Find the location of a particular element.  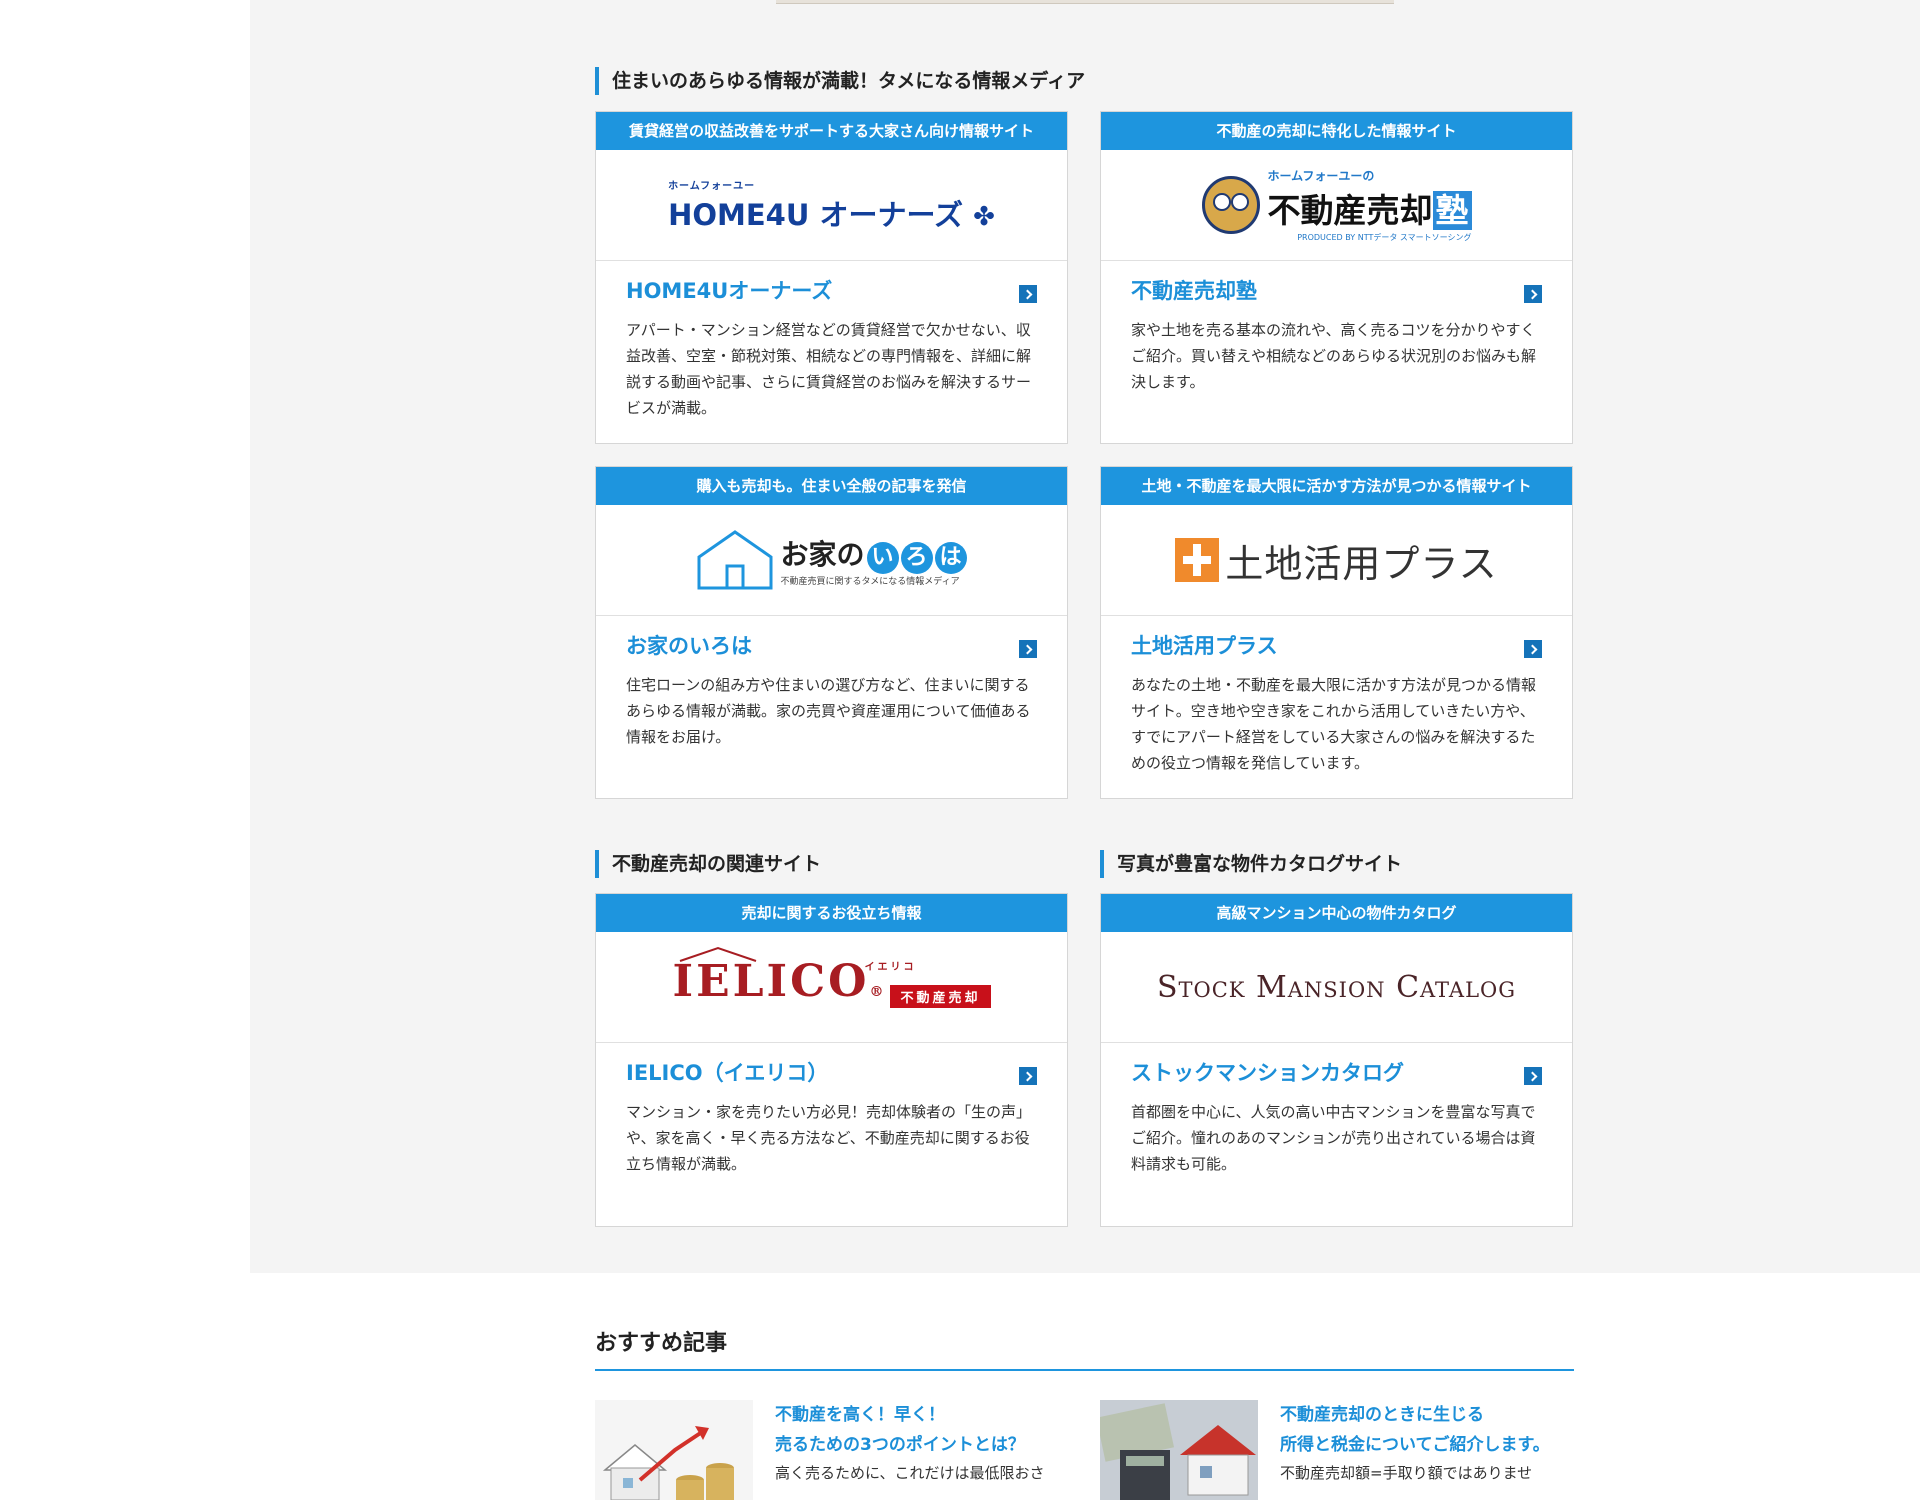

catalog-section-heading: 写真が豊富な物件カタログサイト is located at coordinates (1251, 864).